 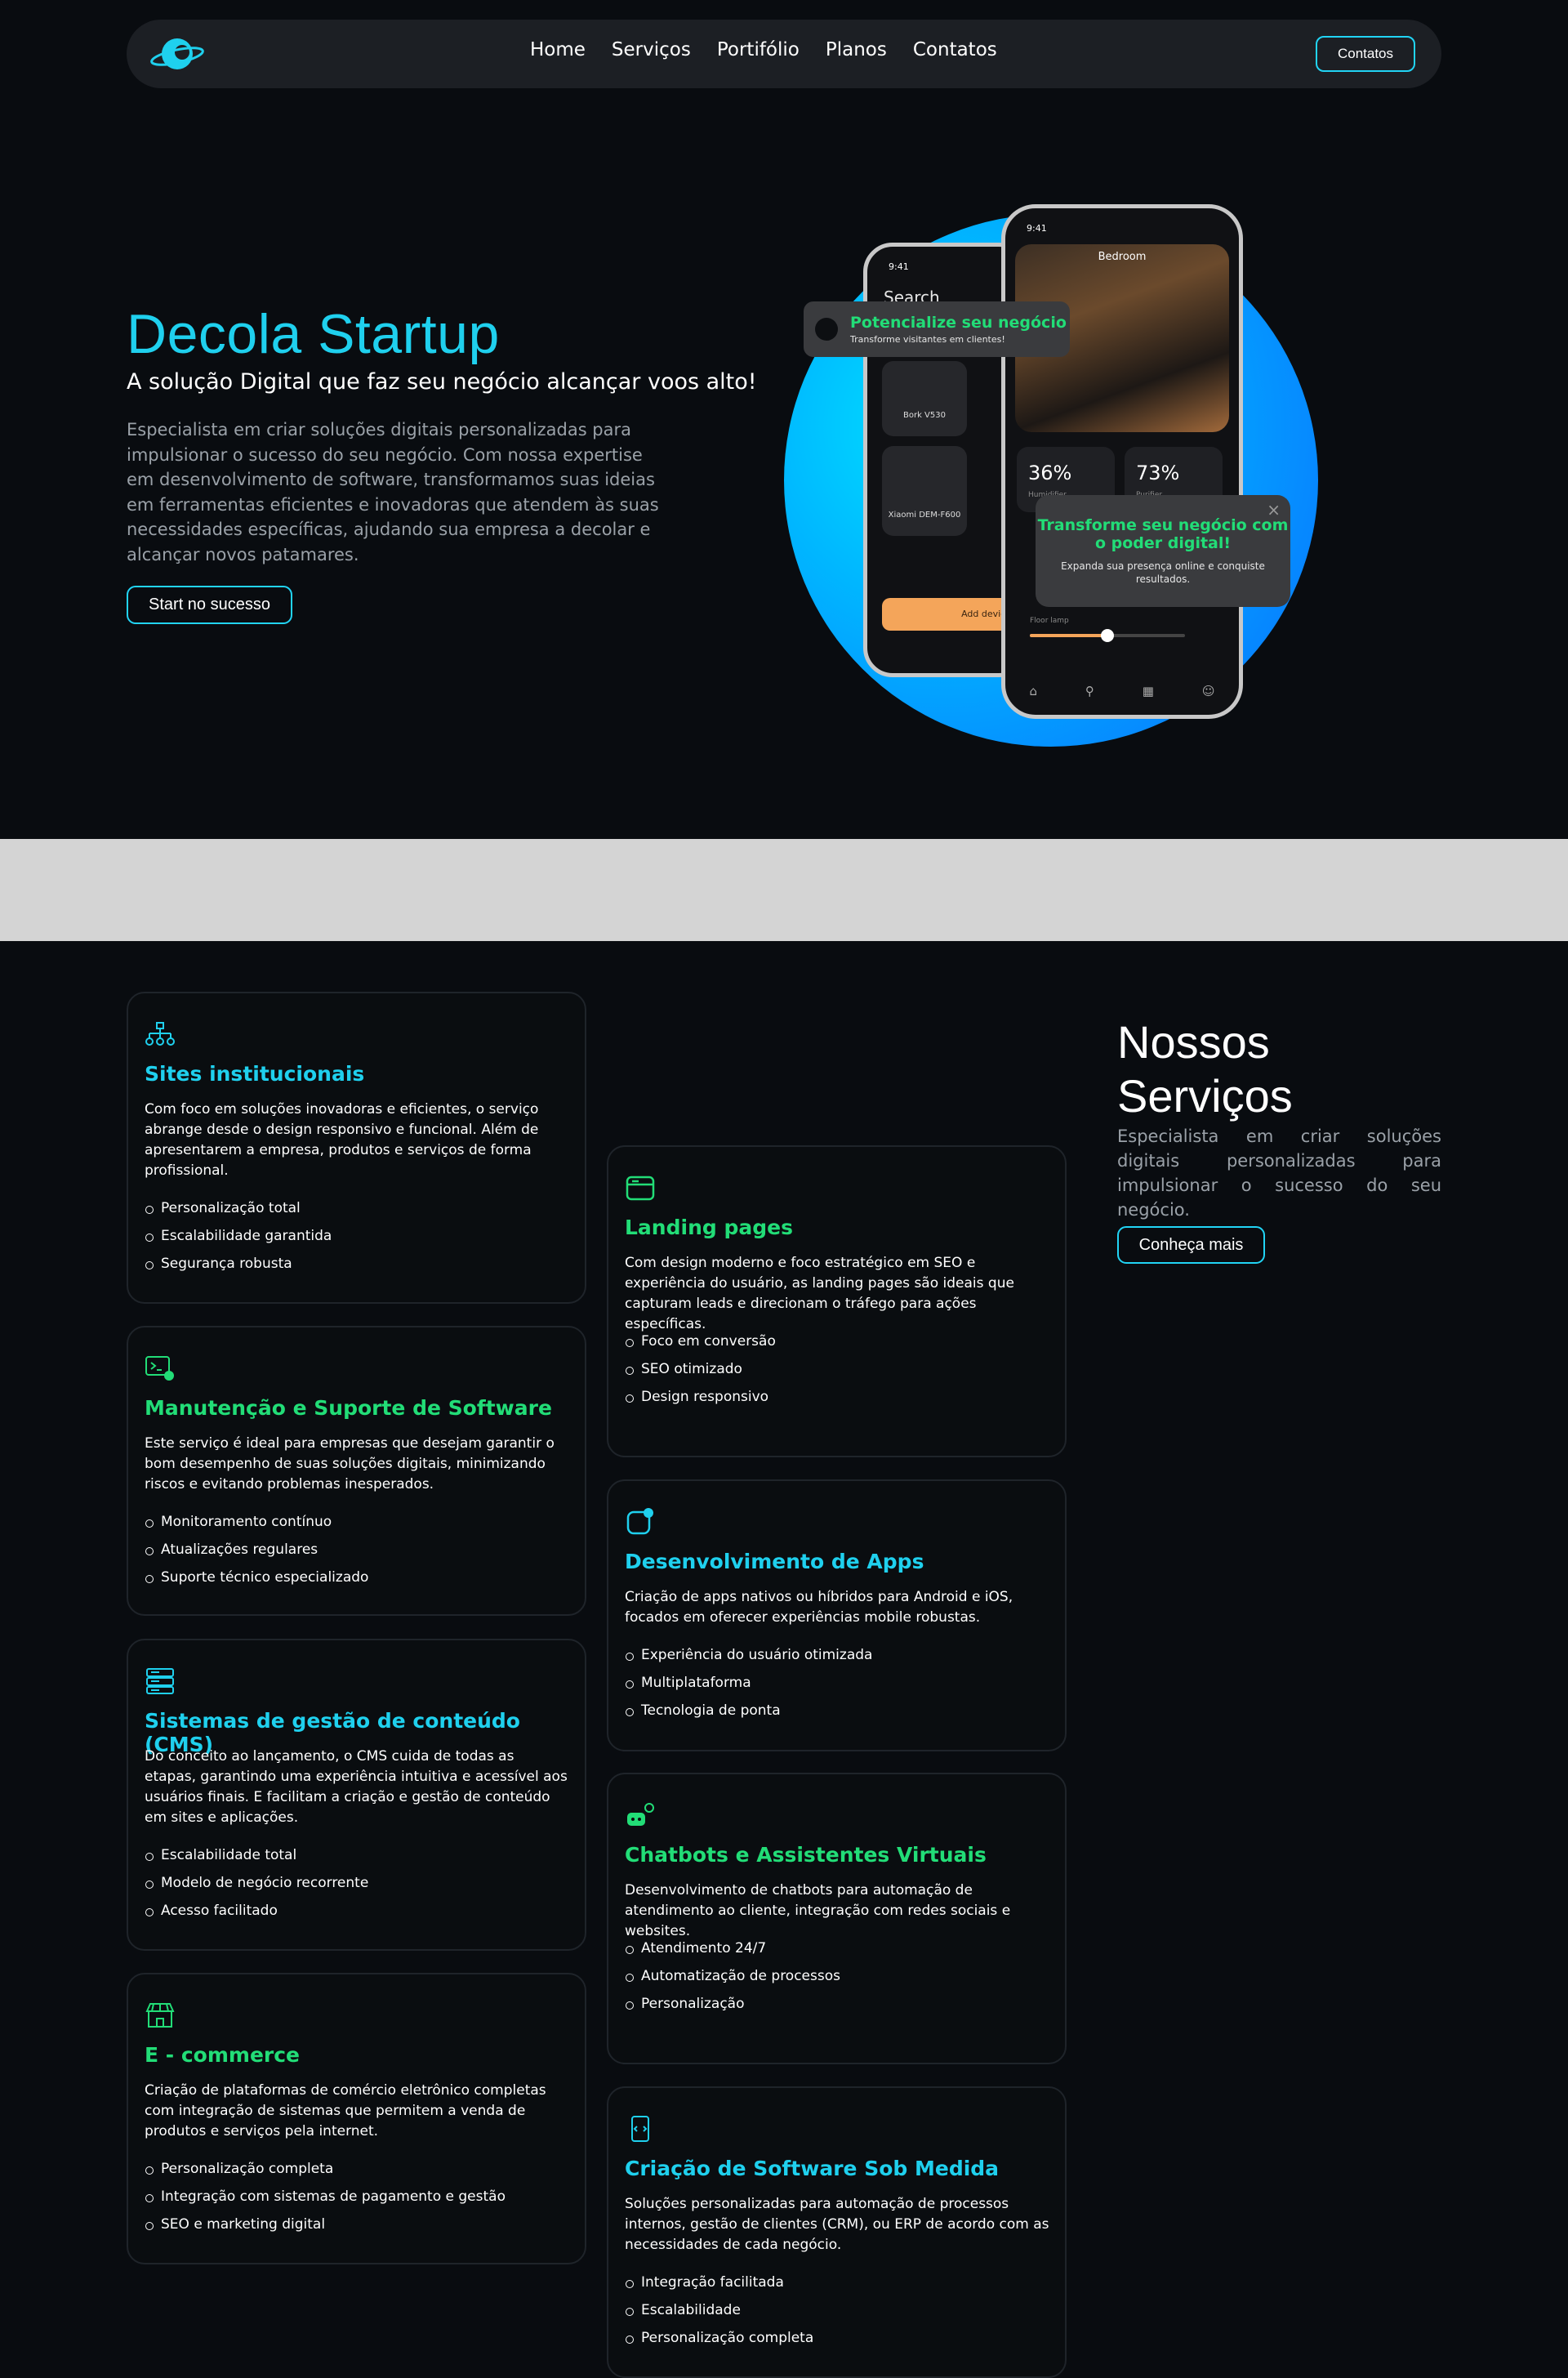 I want to click on nav-link-planos: Planos, so click(x=856, y=49).